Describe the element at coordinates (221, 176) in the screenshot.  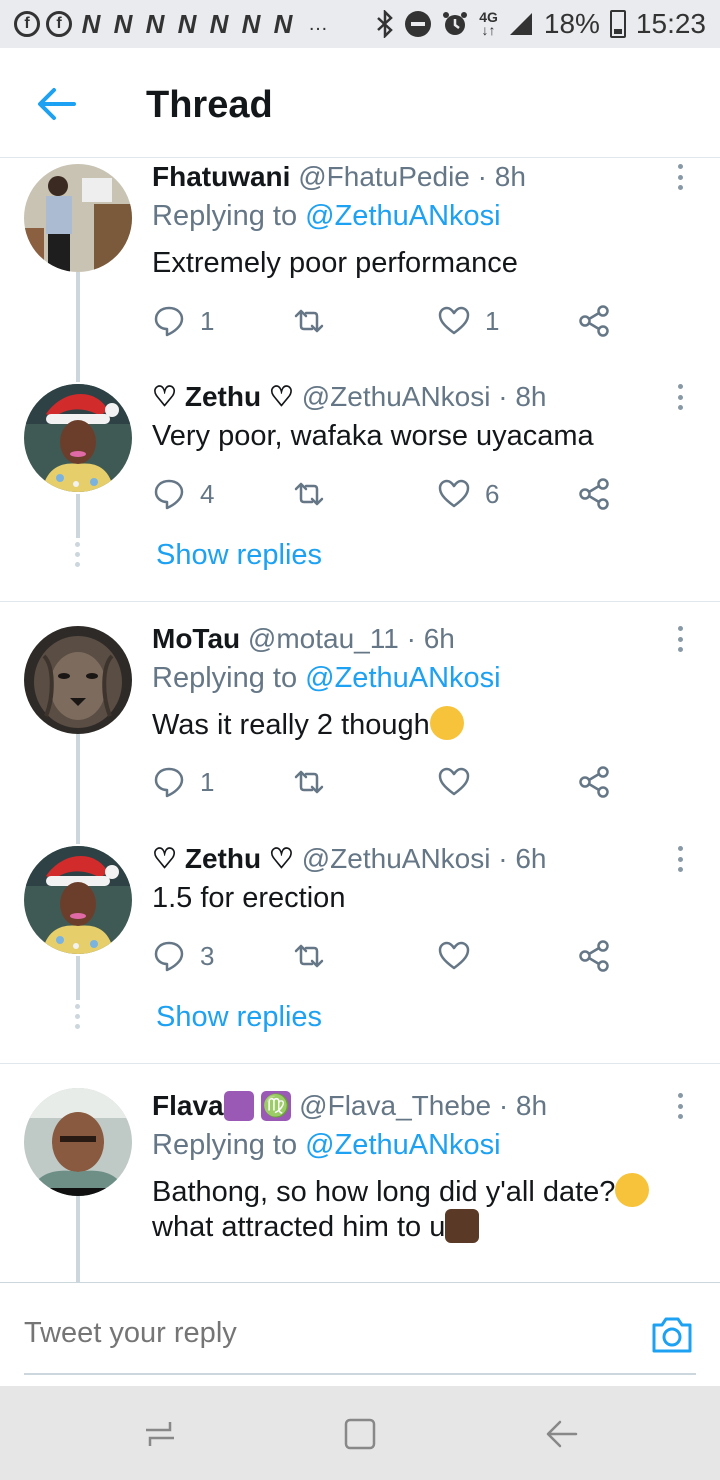
I see `display-name: Fhatuwani` at that location.